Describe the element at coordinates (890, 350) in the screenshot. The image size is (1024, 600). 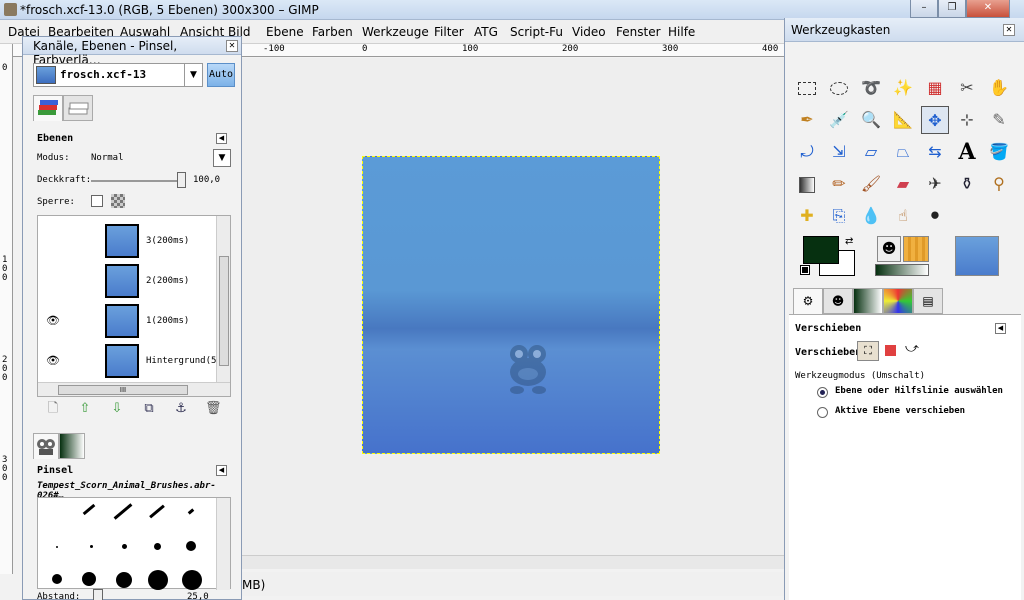
I see `move-selection-mode-icon` at that location.